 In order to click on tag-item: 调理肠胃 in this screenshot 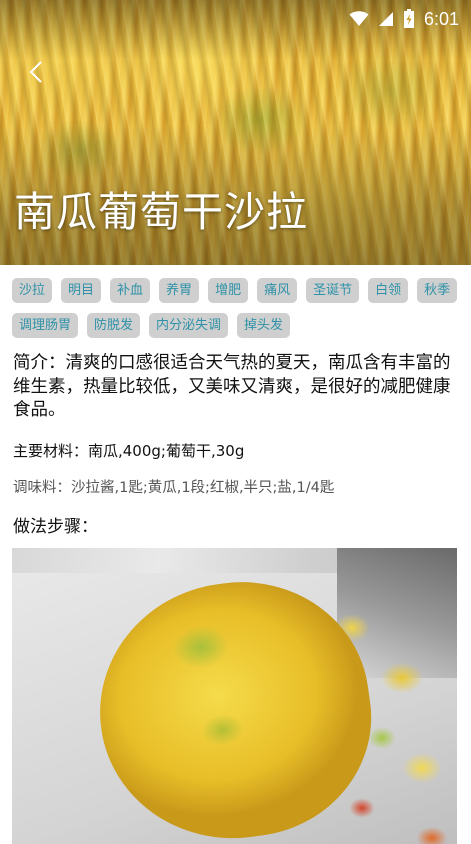, I will do `click(45, 325)`.